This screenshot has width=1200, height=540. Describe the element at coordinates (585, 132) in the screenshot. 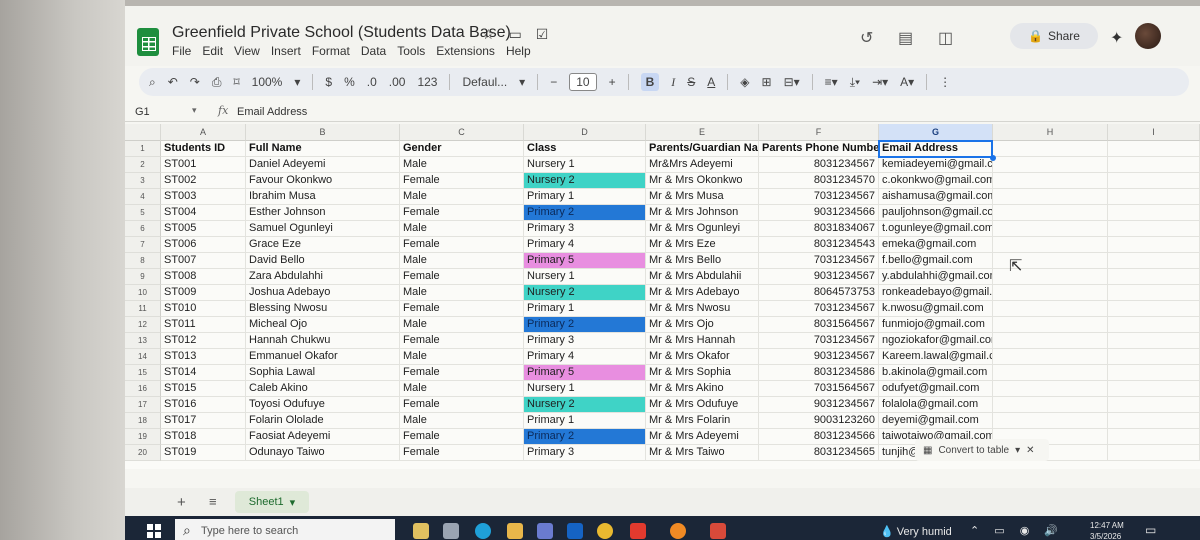

I see `column-header-d: D` at that location.